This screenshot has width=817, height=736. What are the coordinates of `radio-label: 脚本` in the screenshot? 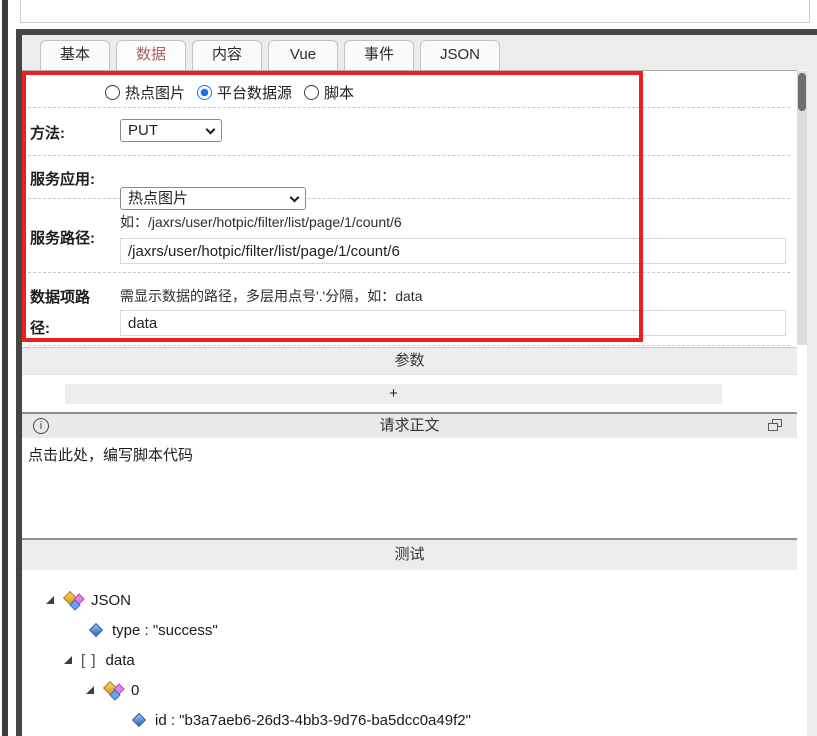 It's located at (339, 93).